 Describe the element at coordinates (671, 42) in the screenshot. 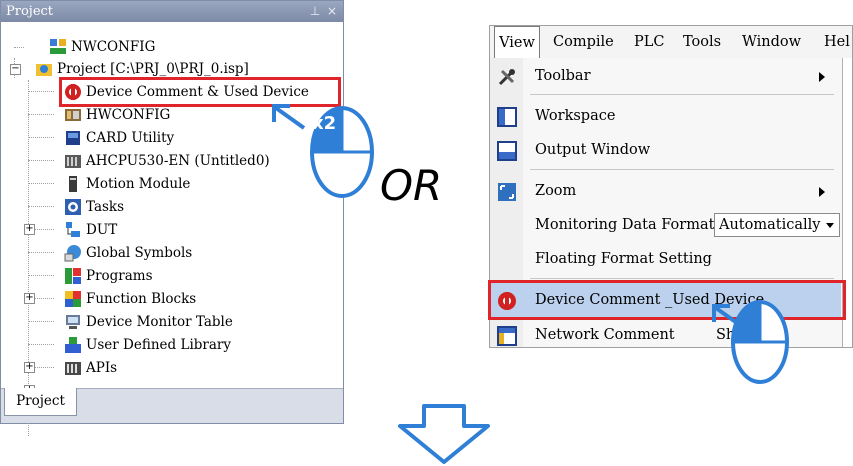

I see `menubar: View Compile PLC Tools Window Hel` at that location.